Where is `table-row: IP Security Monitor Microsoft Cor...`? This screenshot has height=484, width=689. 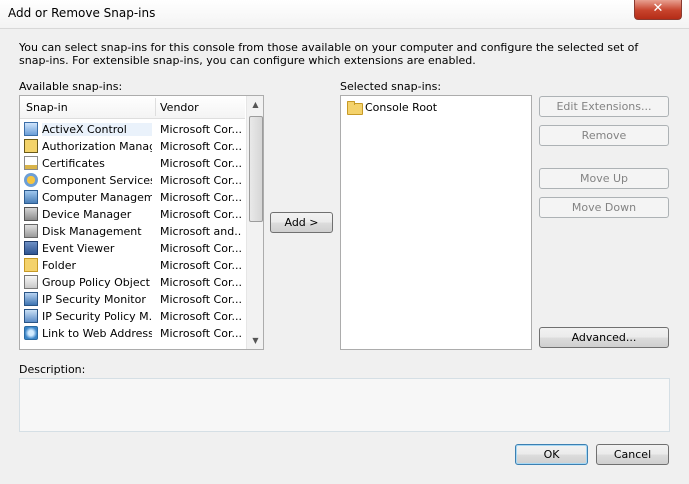
table-row: IP Security Monitor Microsoft Cor... is located at coordinates (132, 299).